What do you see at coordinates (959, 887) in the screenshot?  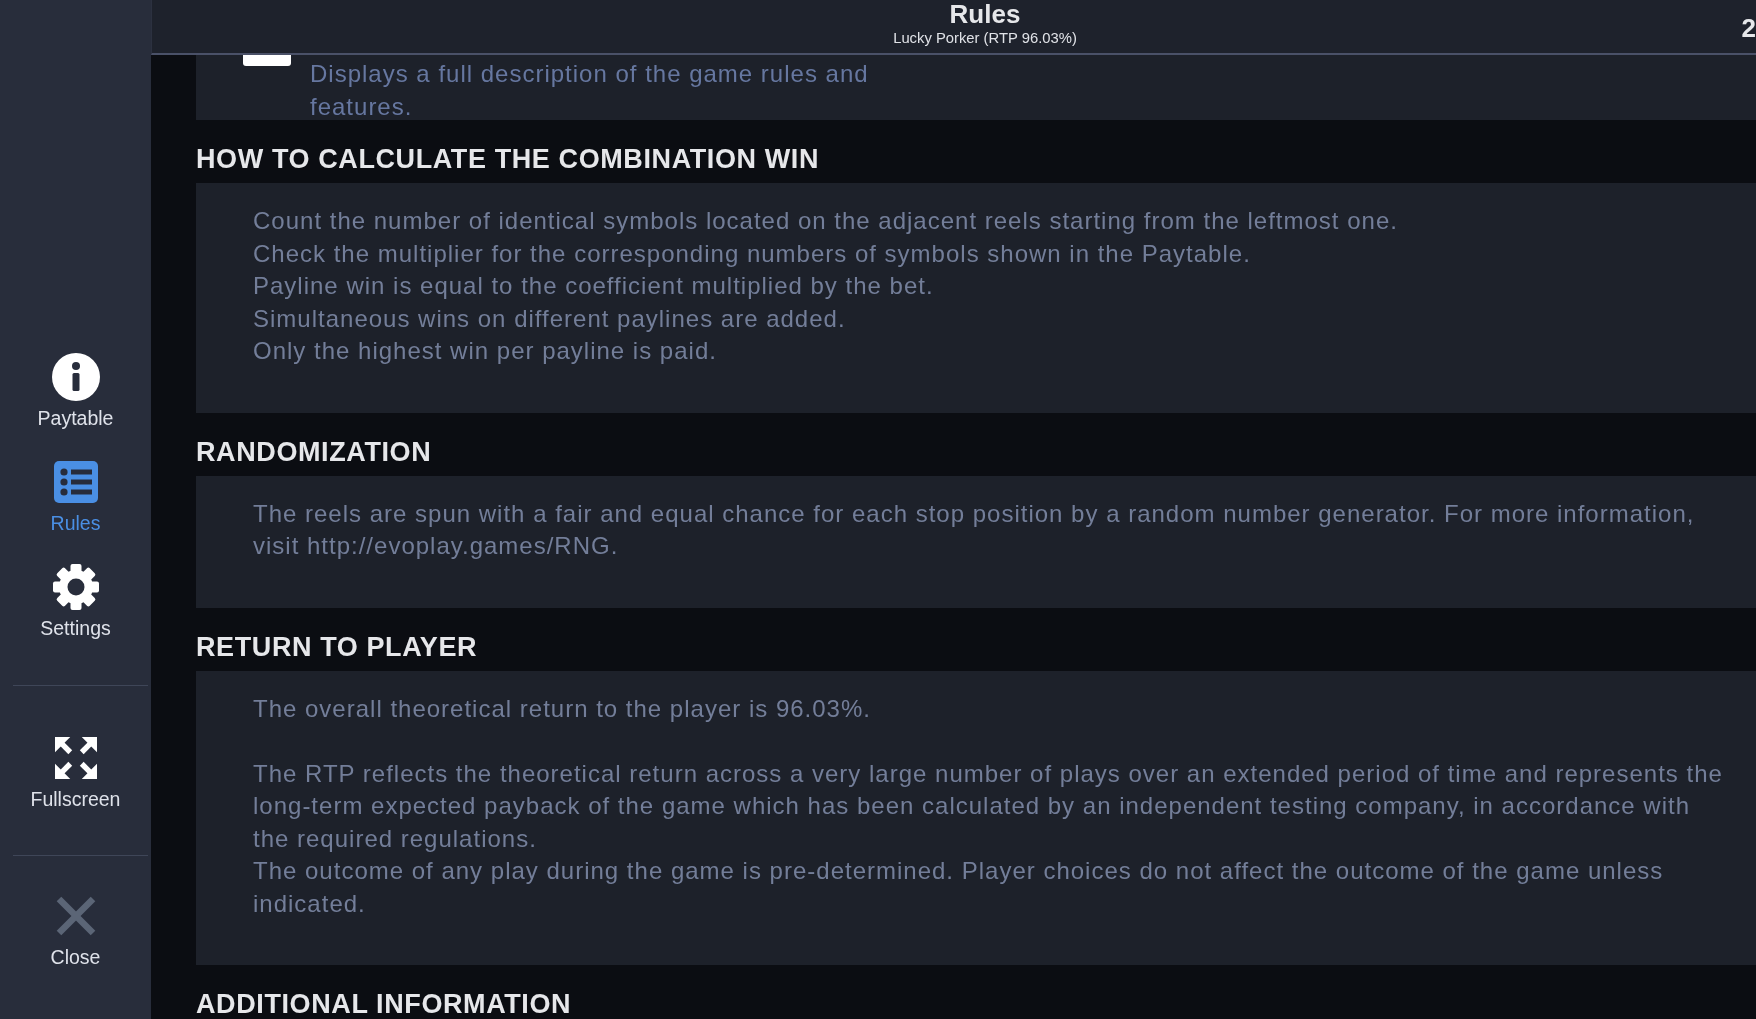 I see `rule-text: The outcome of any play during the game is pre-determined. Player choices do not affect the outcome of the game unless indicated.` at bounding box center [959, 887].